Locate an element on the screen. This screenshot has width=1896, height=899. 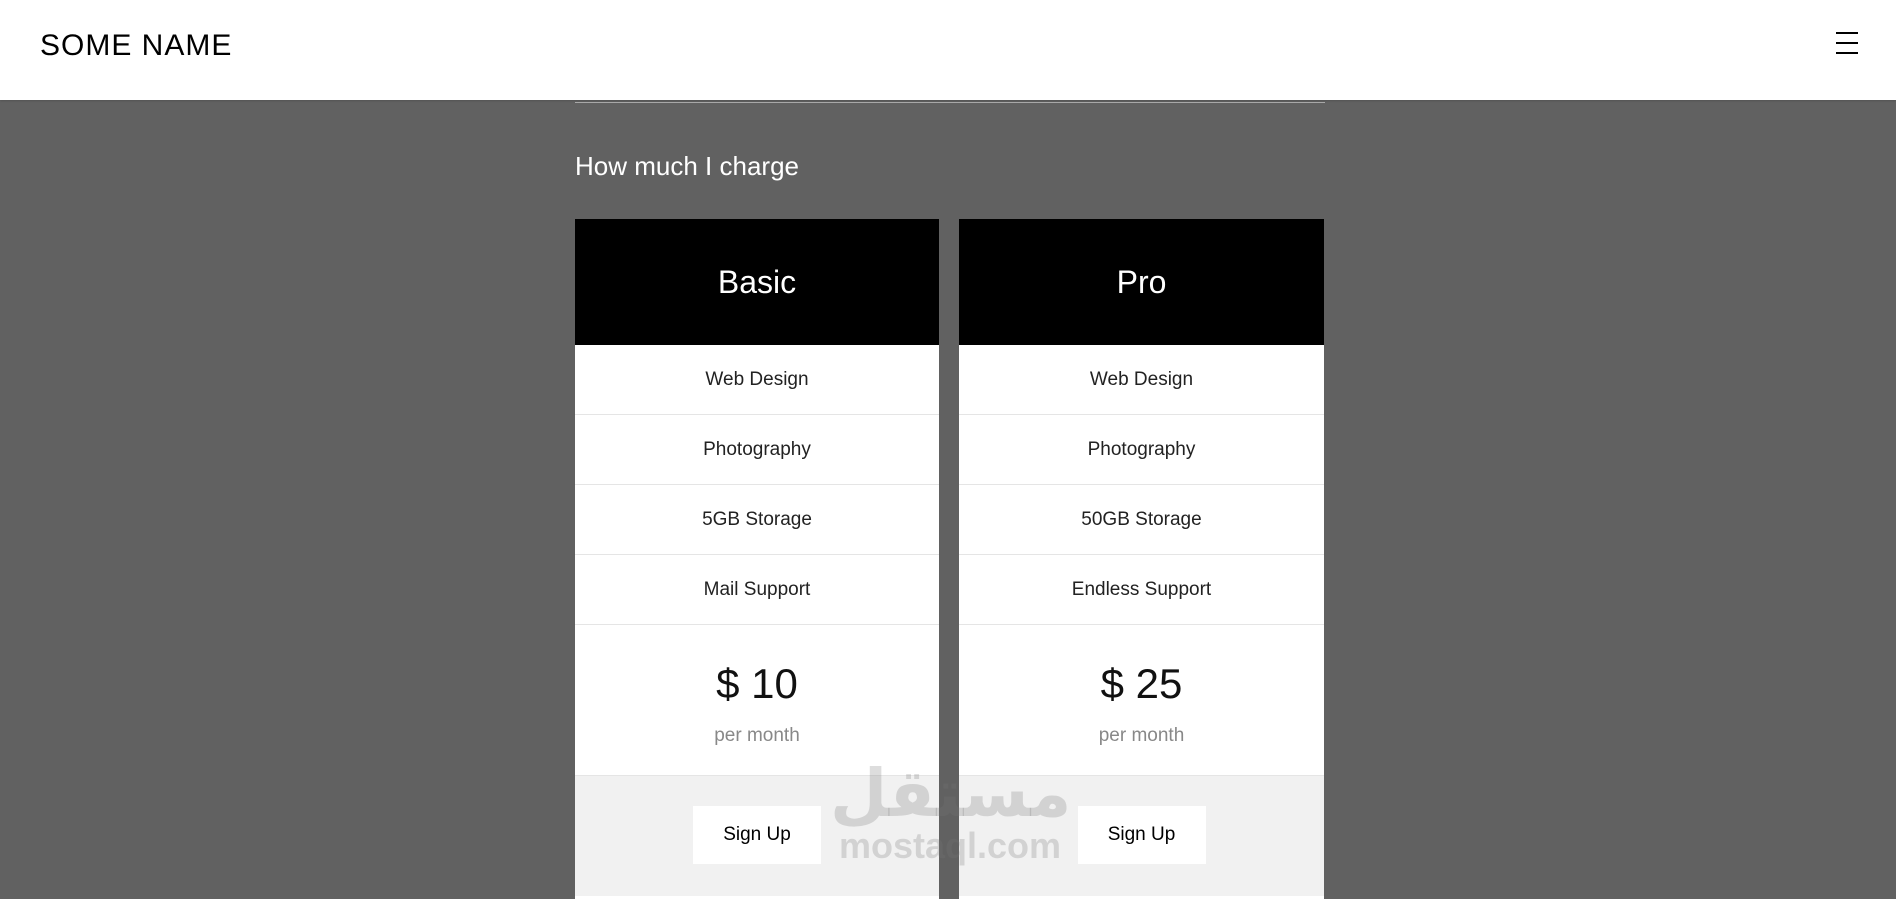
price-block: $ 10 per month is located at coordinates (757, 700).